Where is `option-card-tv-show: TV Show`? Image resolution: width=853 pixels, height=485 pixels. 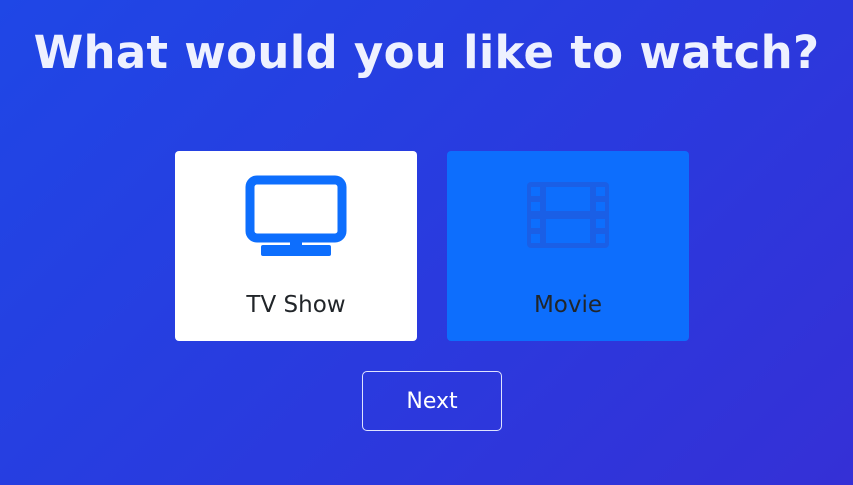
option-card-tv-show: TV Show is located at coordinates (296, 246).